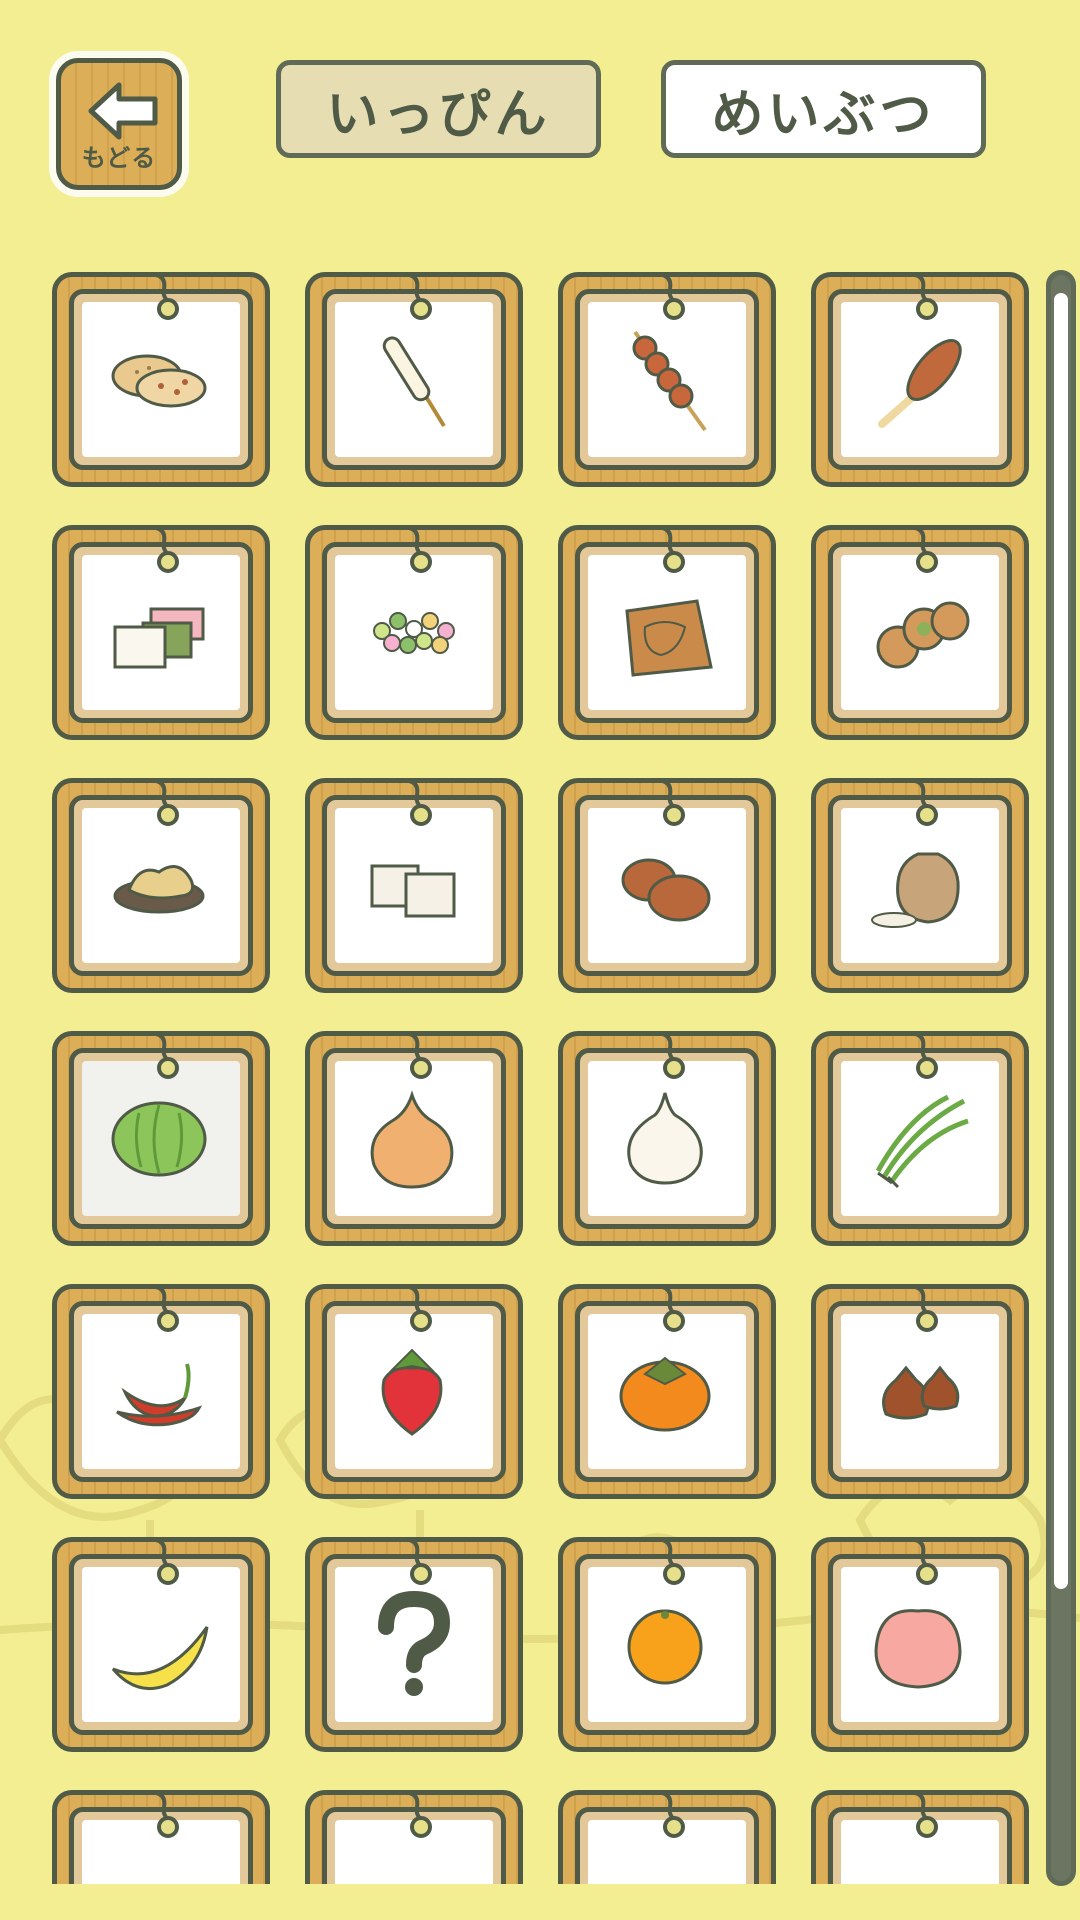  I want to click on persimmon-icon, so click(665, 1393).